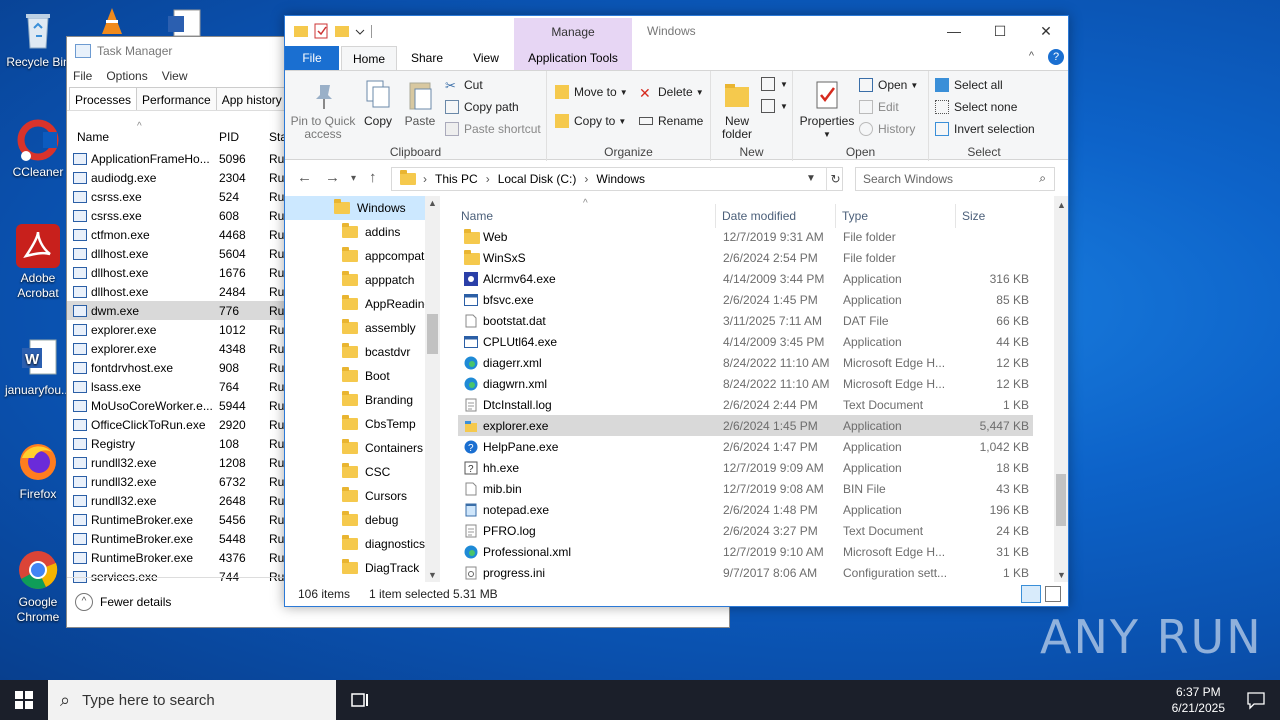 The width and height of the screenshot is (1280, 720). I want to click on address-dropdown-icon: ▼, so click(811, 178).